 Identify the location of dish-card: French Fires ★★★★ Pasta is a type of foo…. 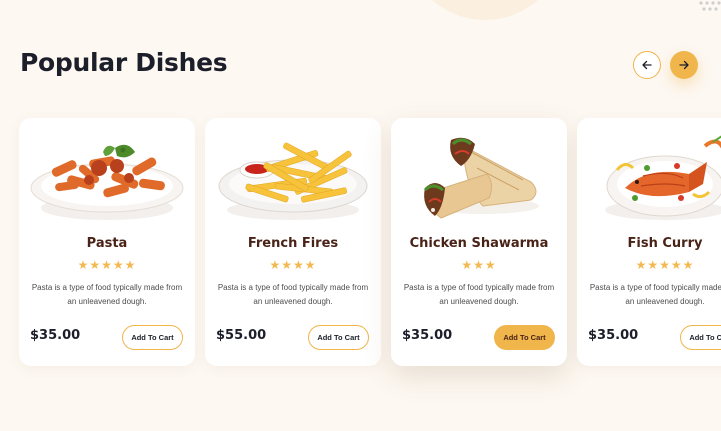
(293, 242).